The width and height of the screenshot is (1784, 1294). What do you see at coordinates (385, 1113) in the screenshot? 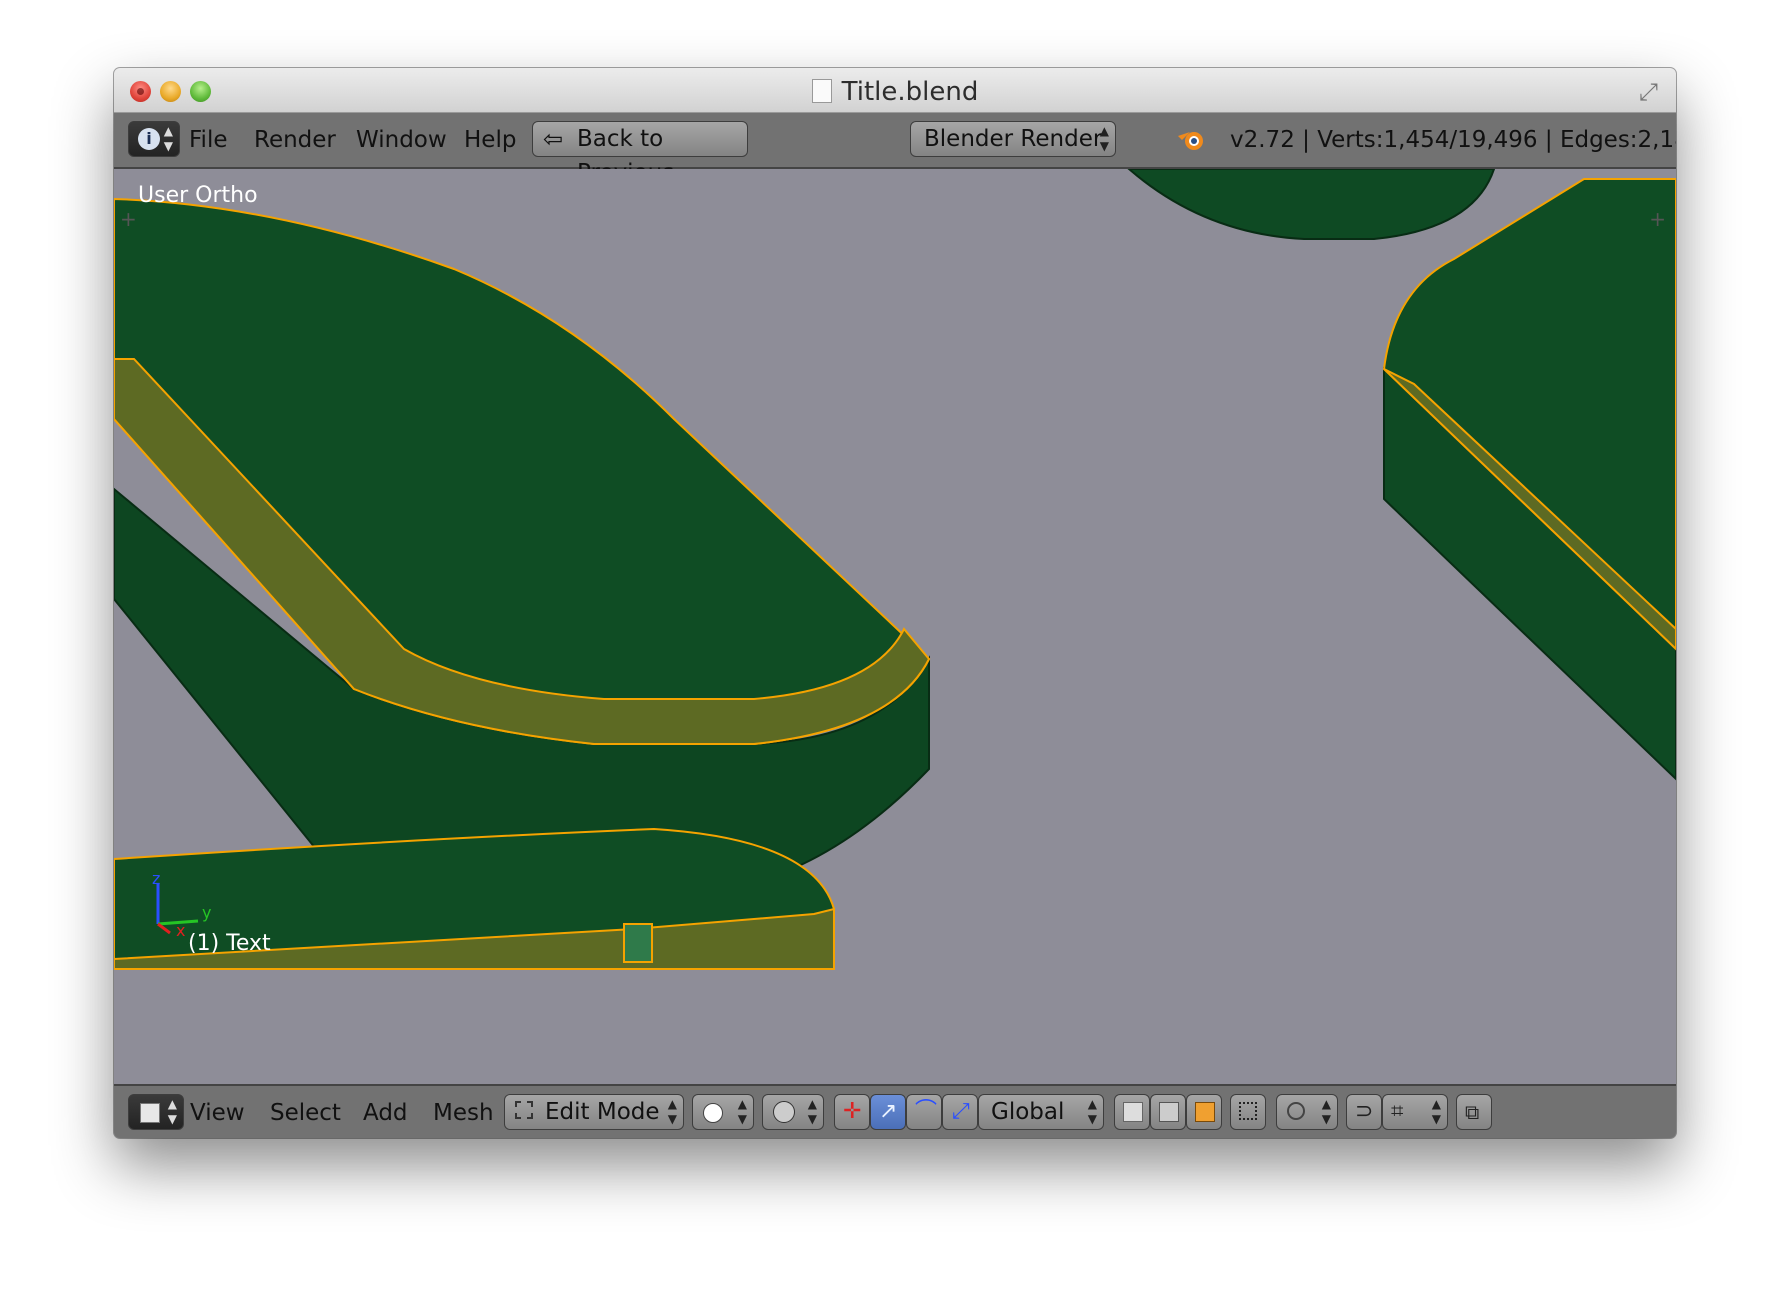
I see `menu-add: Add` at bounding box center [385, 1113].